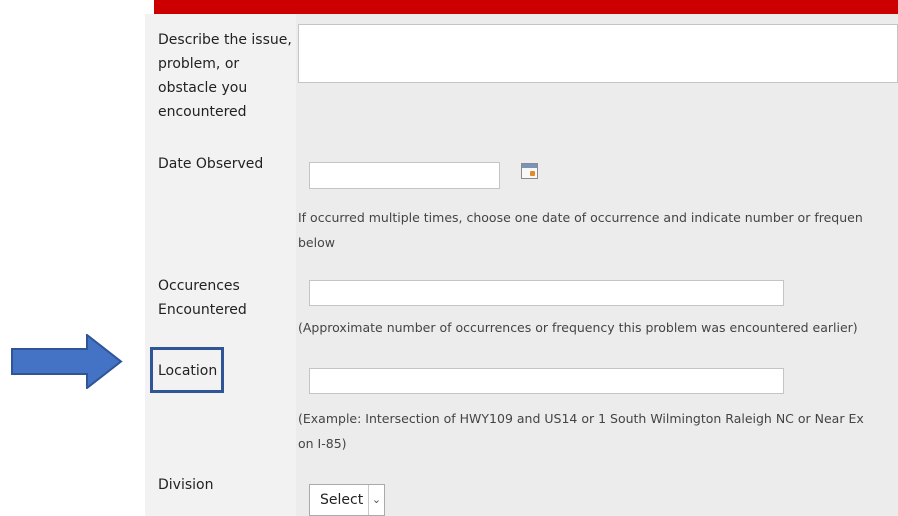 The height and width of the screenshot is (516, 898). I want to click on location-highlight-box, so click(187, 370).